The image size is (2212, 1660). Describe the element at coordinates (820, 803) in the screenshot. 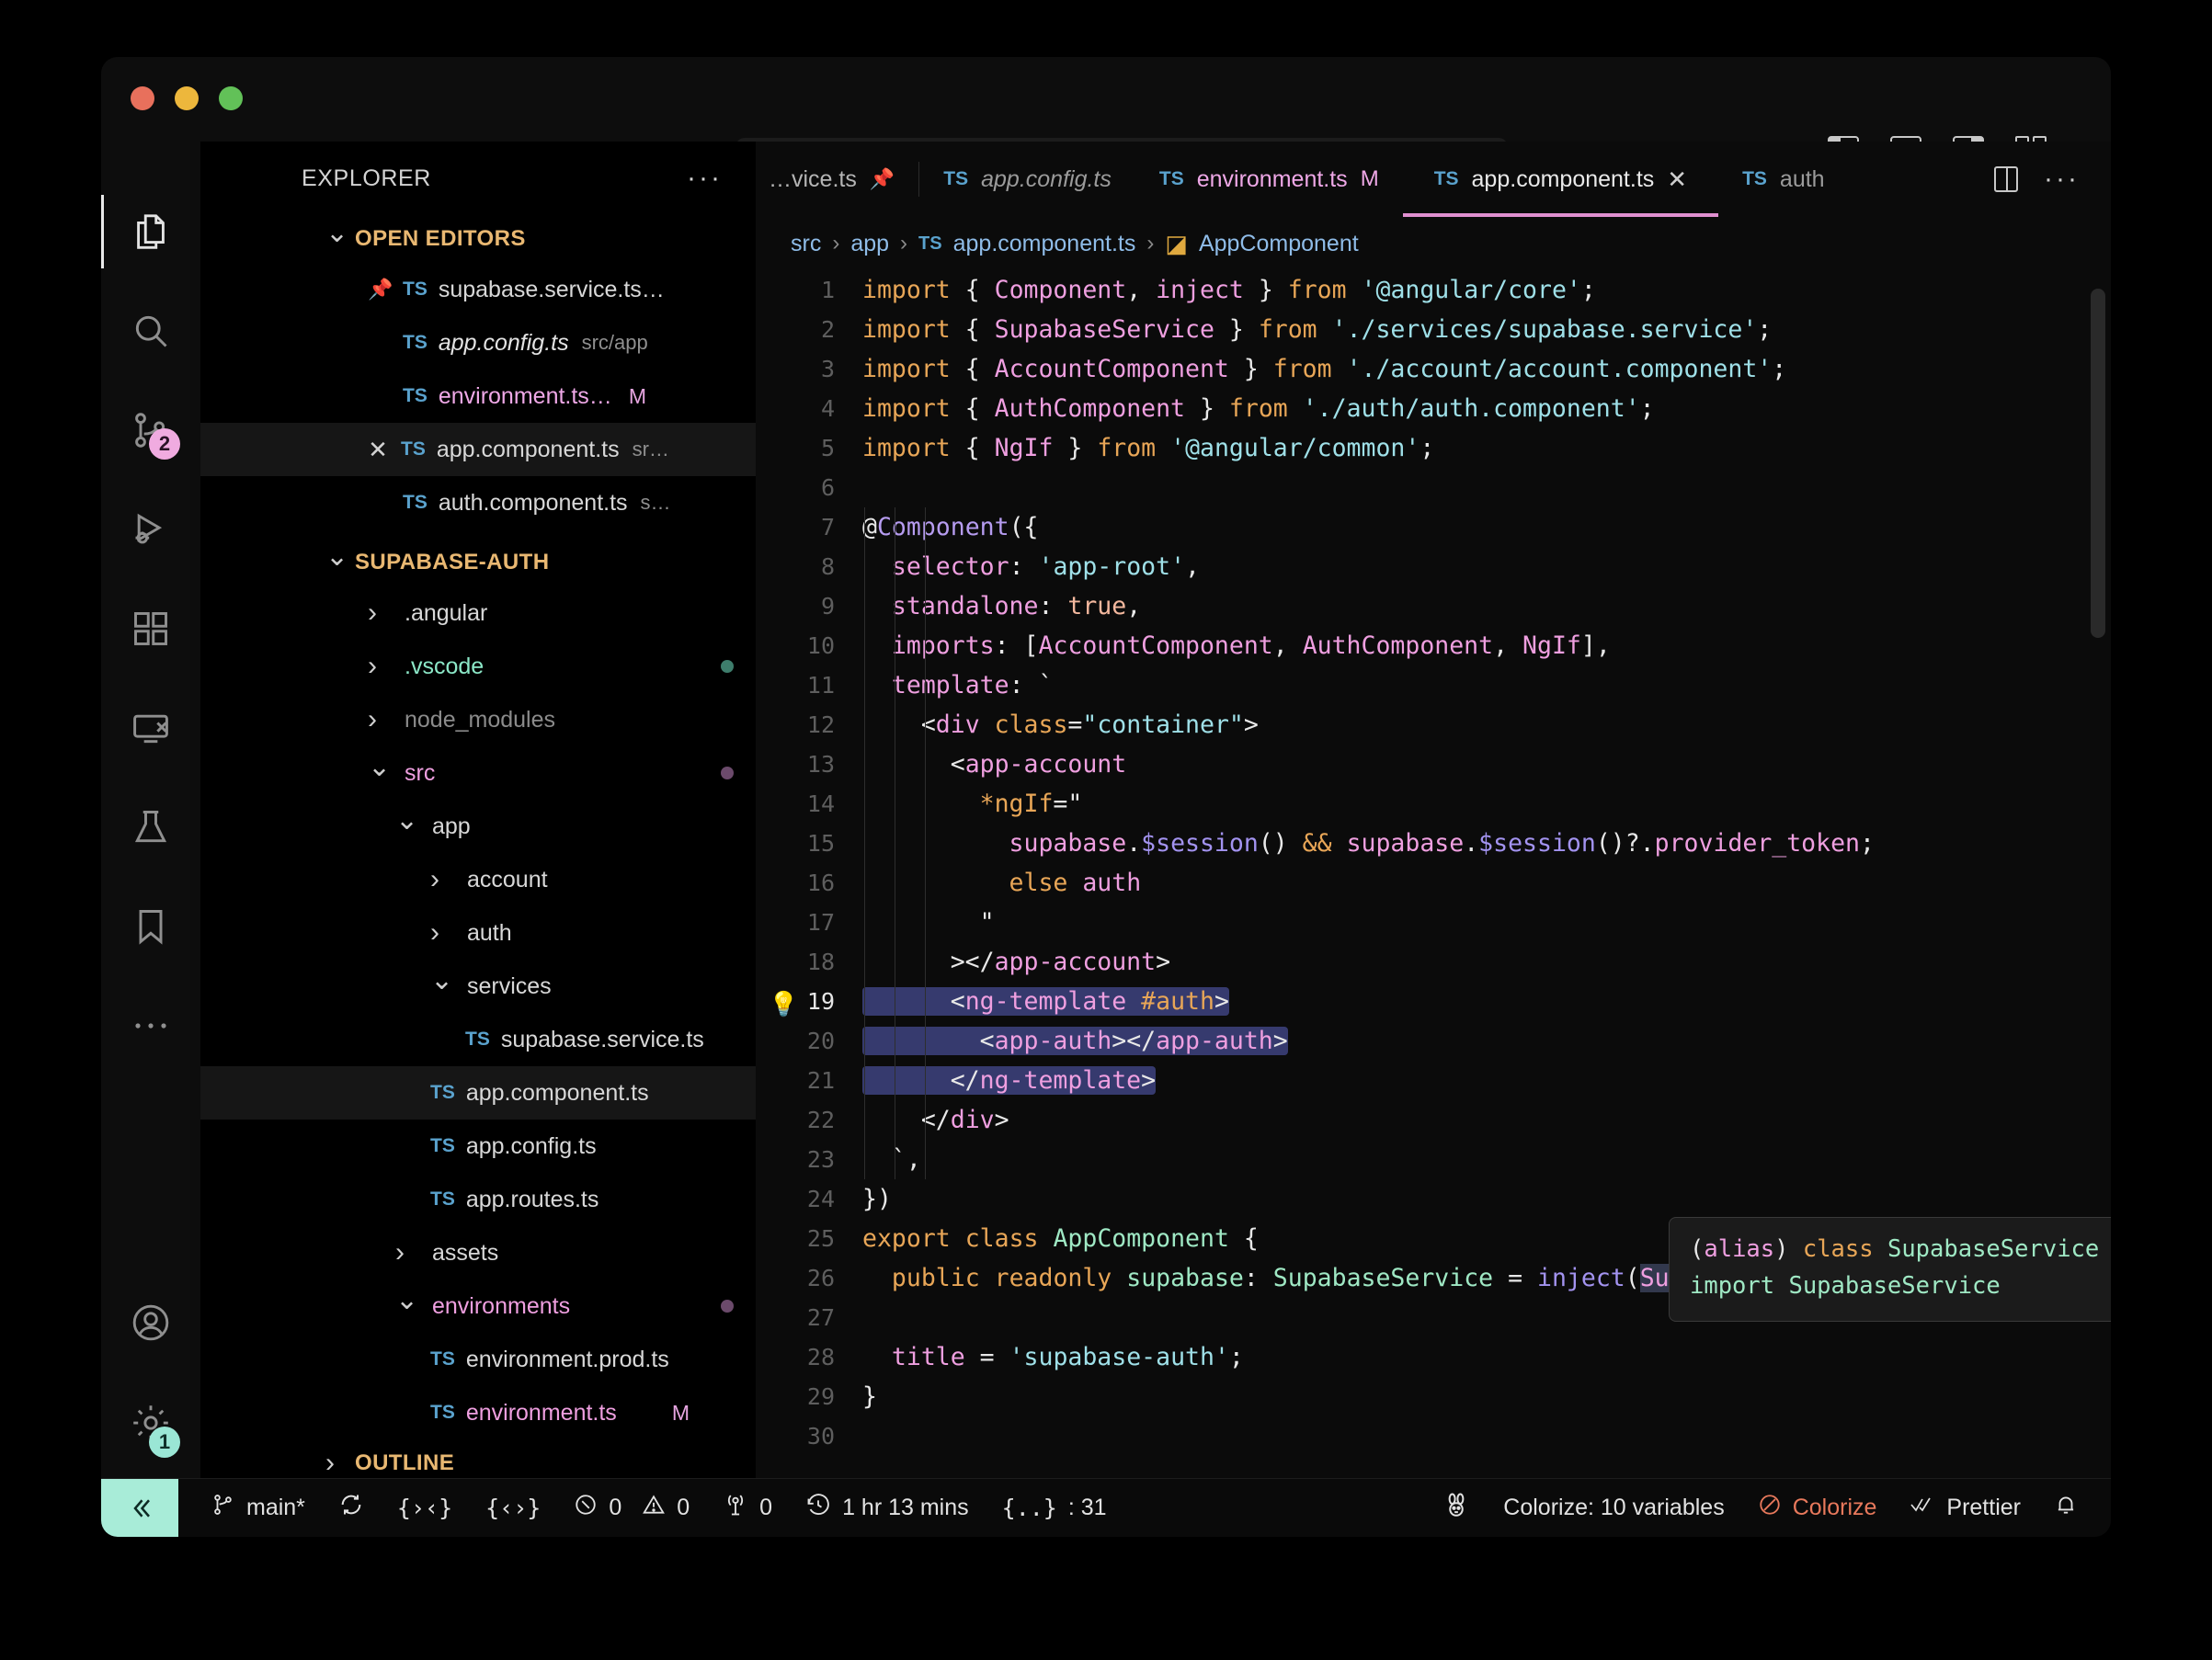

I see `line-number: 14` at that location.